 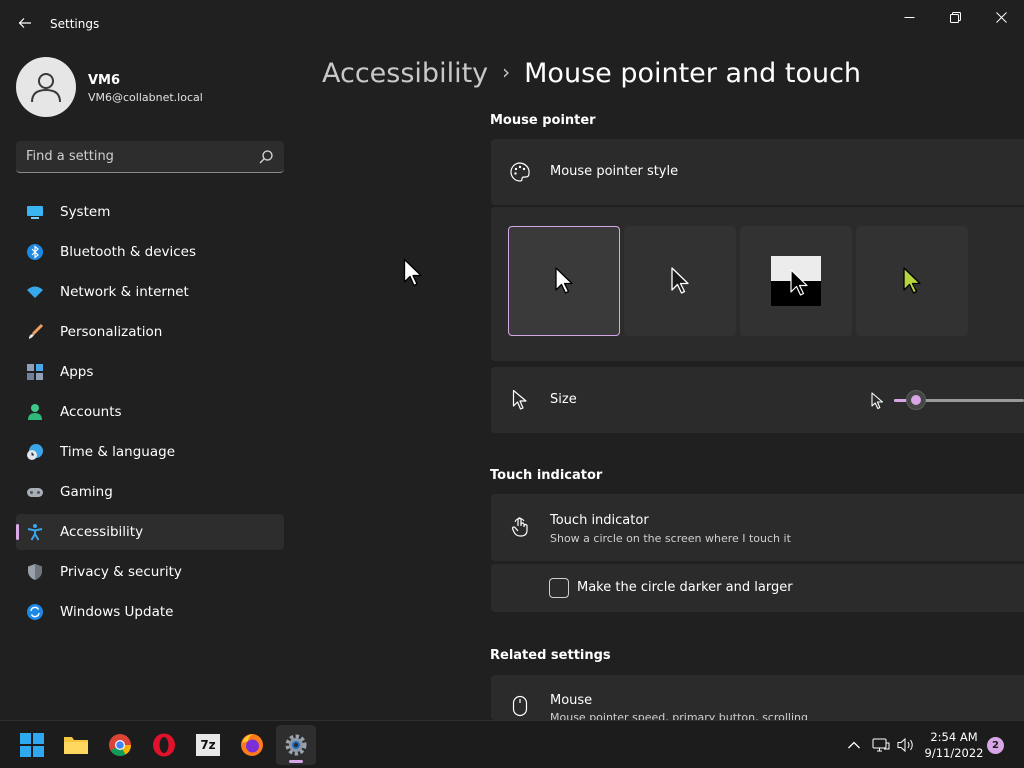 I want to click on sidebar-item-network: Network & internet, so click(x=150, y=292).